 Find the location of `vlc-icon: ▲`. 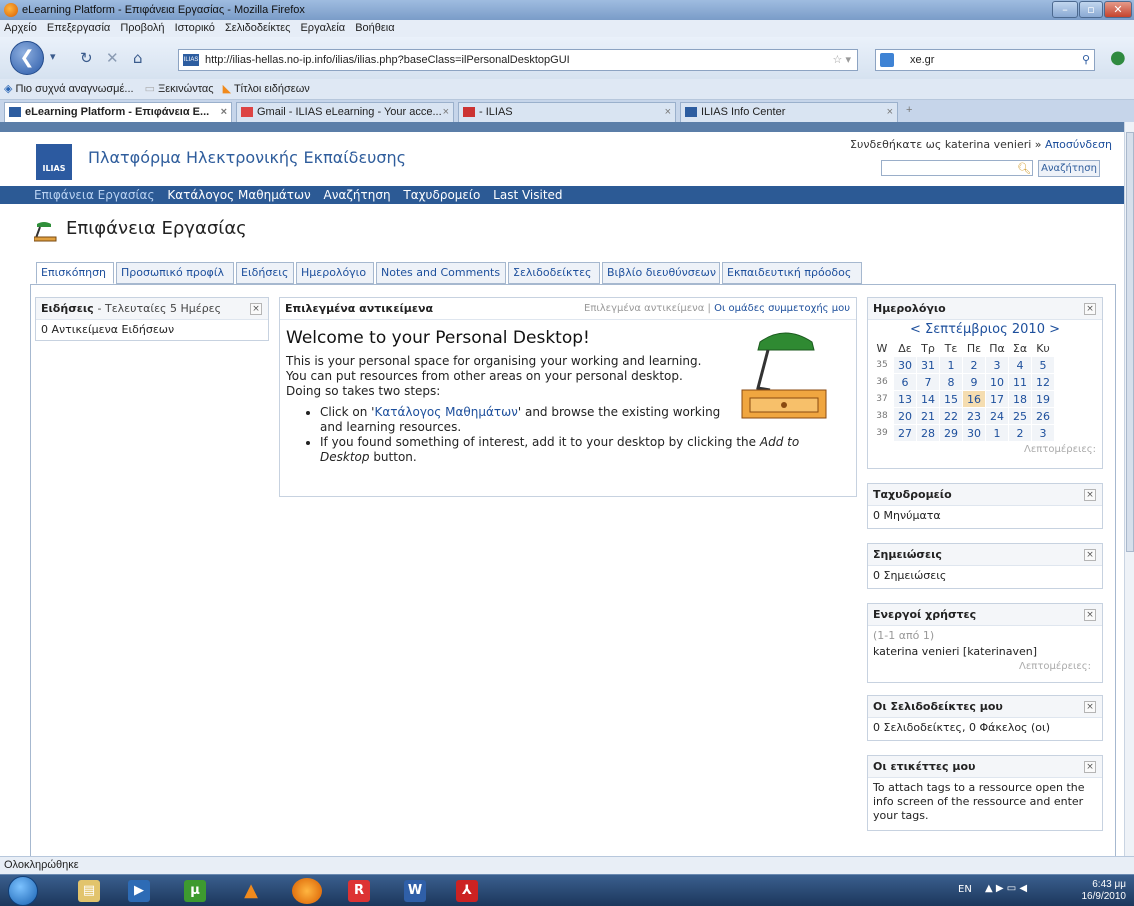

vlc-icon: ▲ is located at coordinates (251, 891).